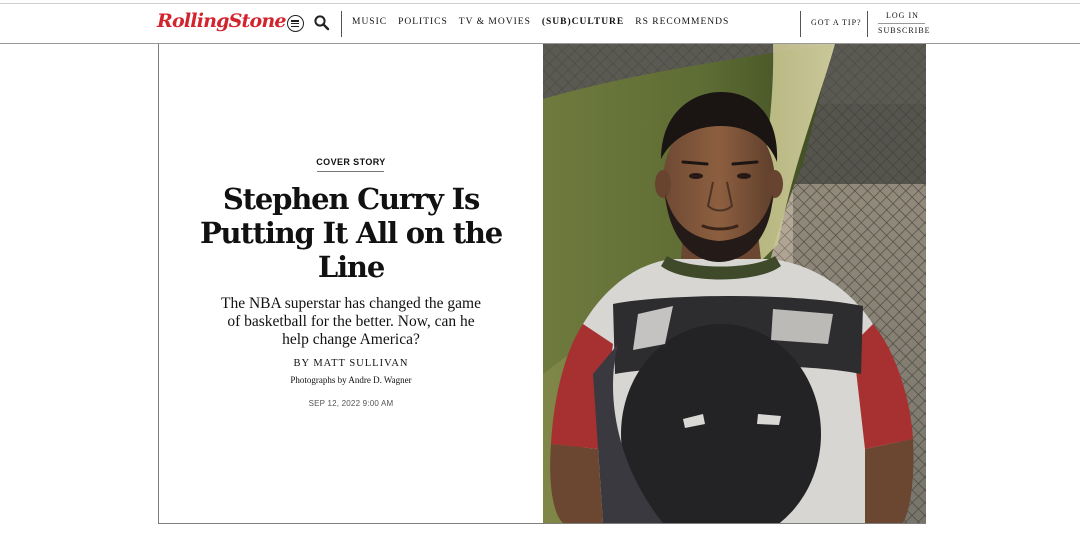 The height and width of the screenshot is (537, 1080). I want to click on publish-date: SEP 12, 2022 9:00 AM, so click(351, 403).